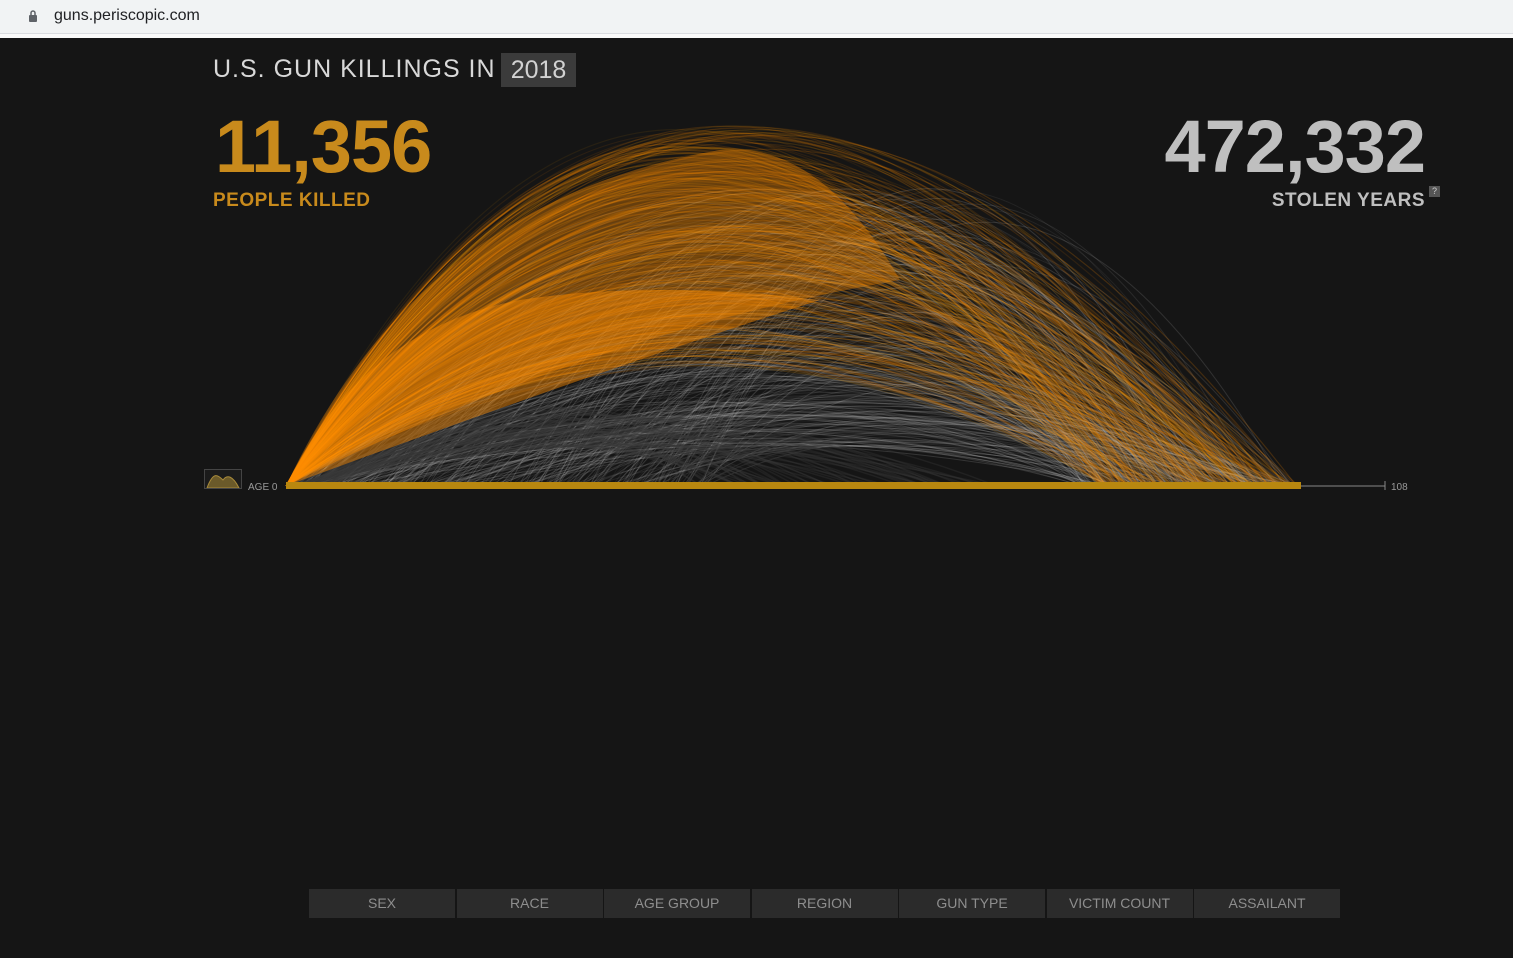  Describe the element at coordinates (263, 487) in the screenshot. I see `age-start-label: AGE 0` at that location.